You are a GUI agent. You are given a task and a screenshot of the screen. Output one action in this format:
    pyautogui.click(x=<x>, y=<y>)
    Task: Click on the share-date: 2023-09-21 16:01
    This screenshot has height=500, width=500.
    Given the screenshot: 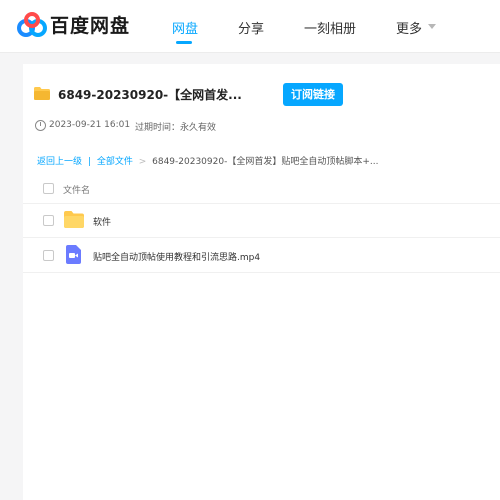 What is the action you would take?
    pyautogui.click(x=90, y=125)
    